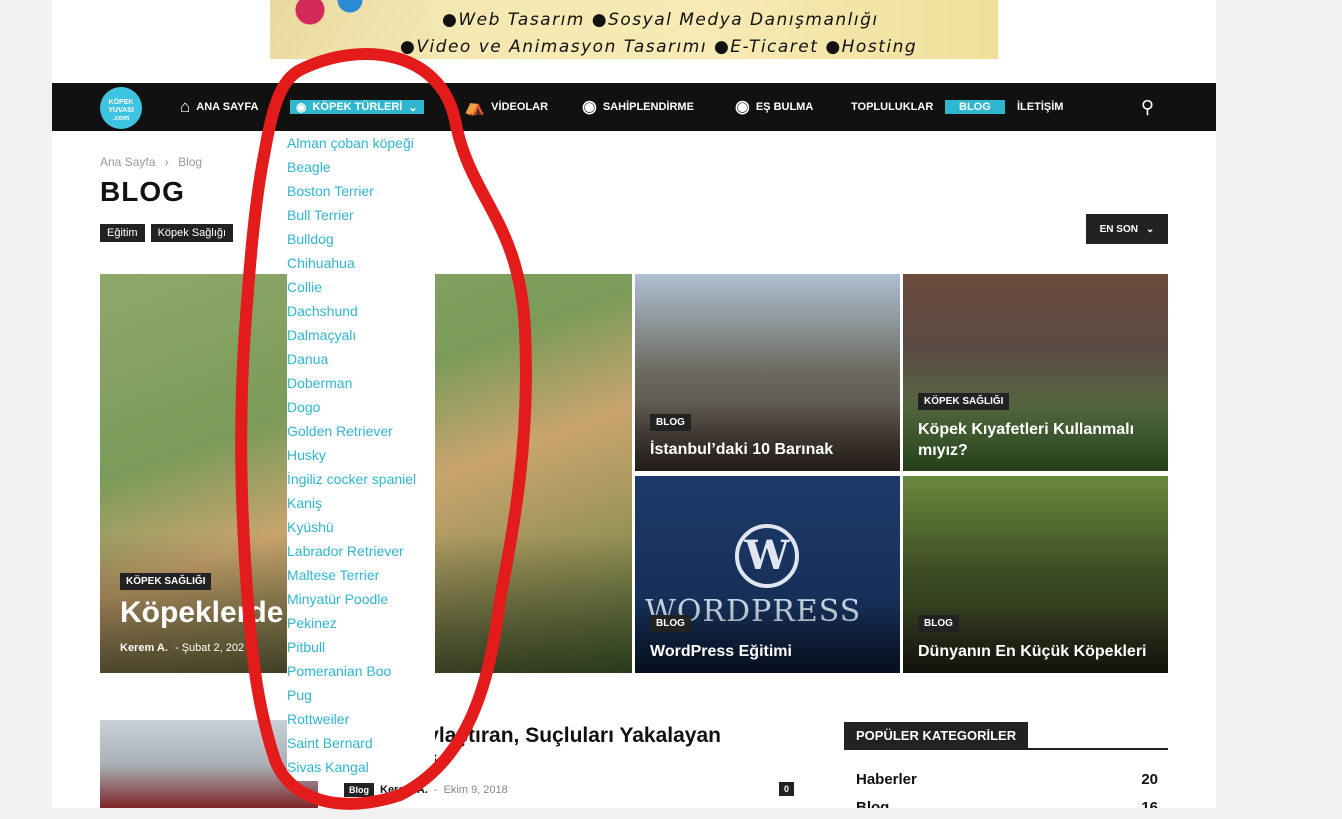 The width and height of the screenshot is (1342, 819). I want to click on dropdown-item: Minyatür Poodle, so click(337, 599).